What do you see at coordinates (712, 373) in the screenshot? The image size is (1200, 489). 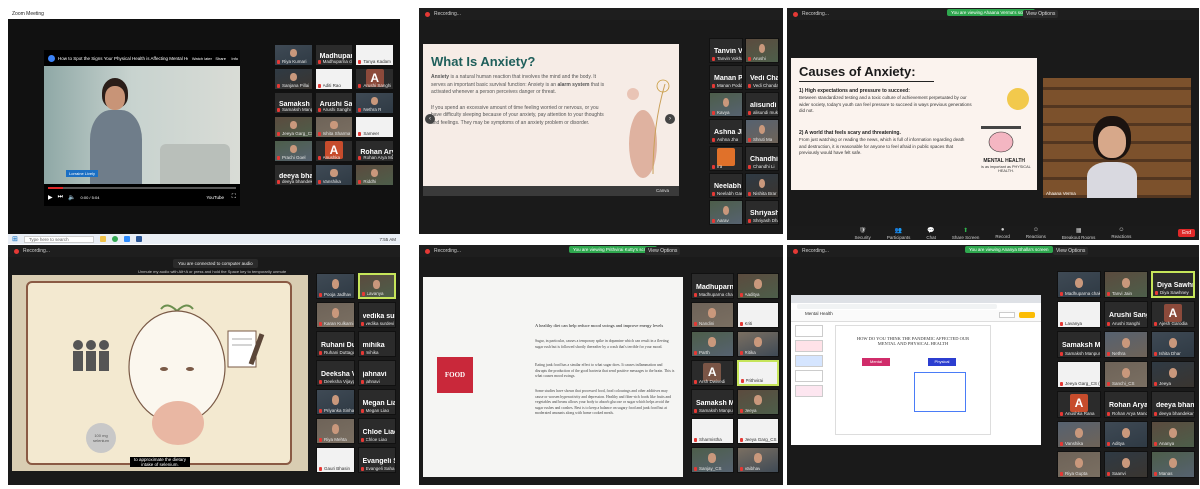 I see `participant-tile: A Arsh Dwivedi` at bounding box center [712, 373].